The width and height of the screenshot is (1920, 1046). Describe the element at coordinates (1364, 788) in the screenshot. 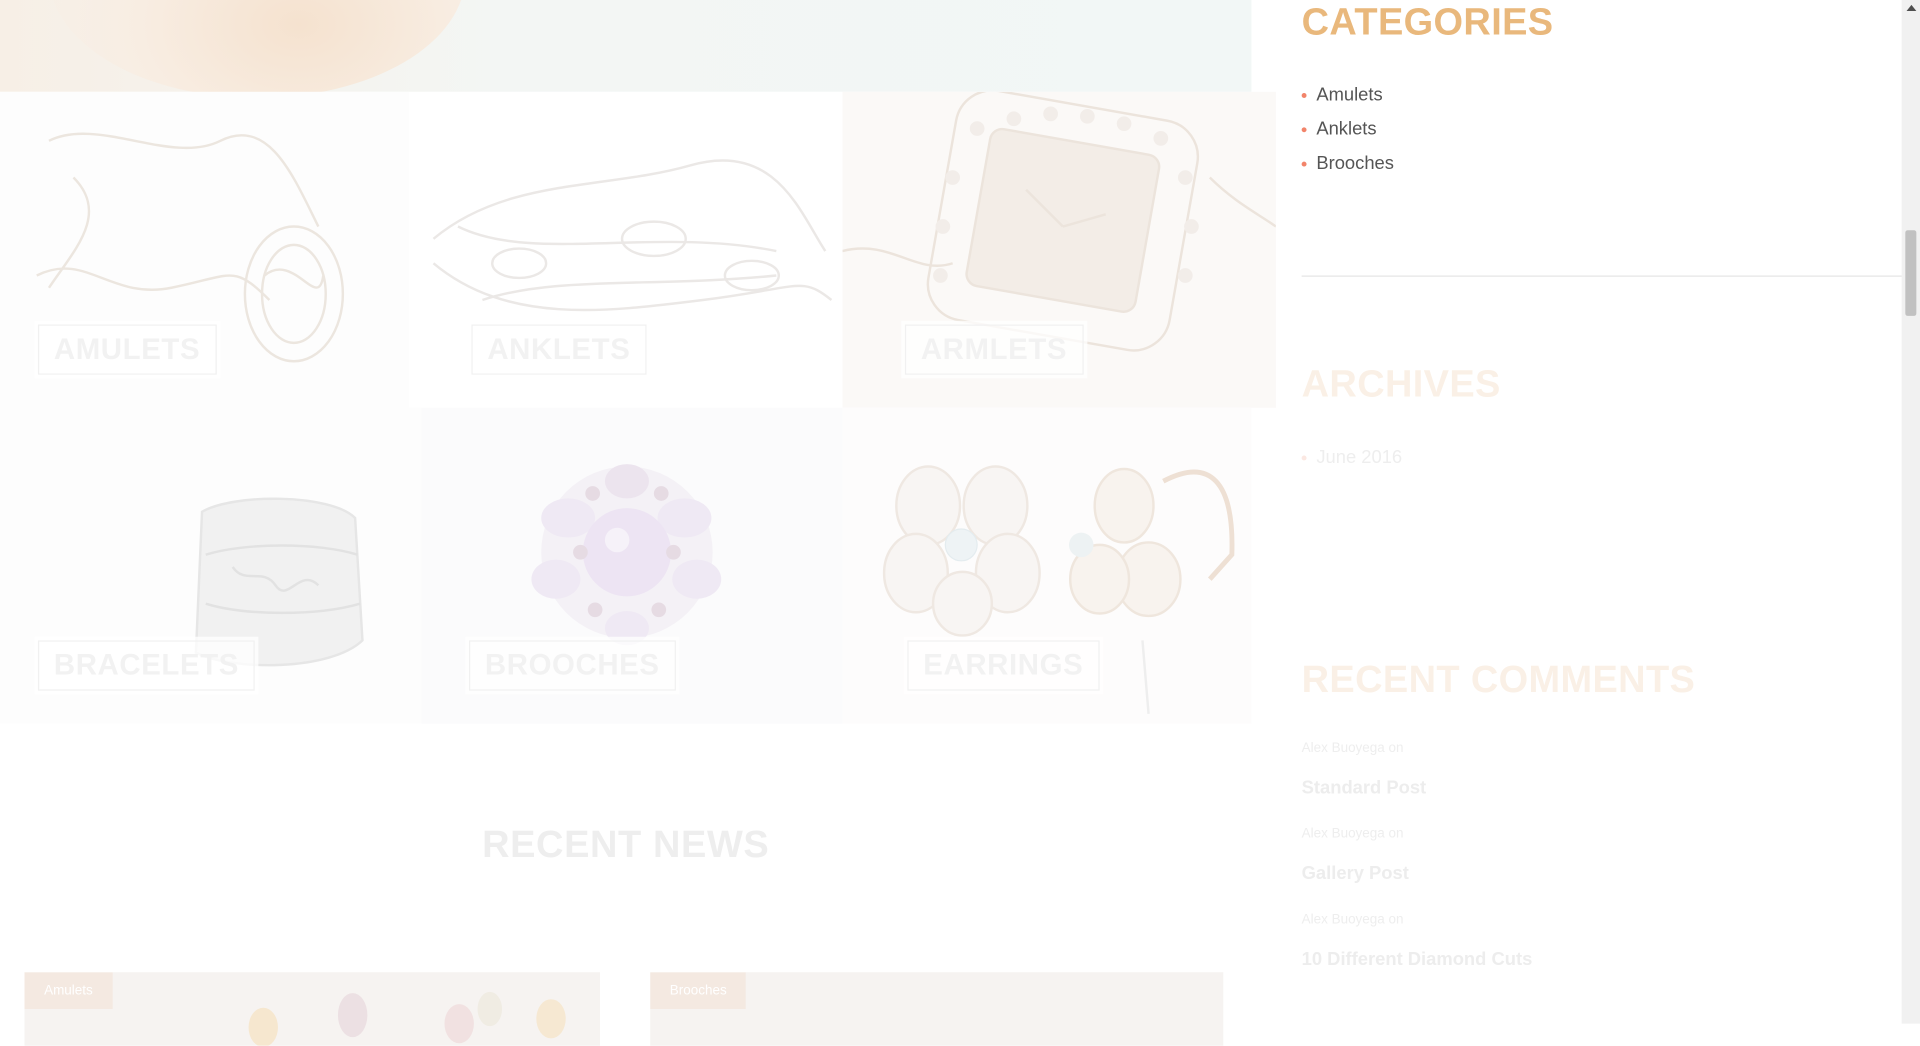

I see `comment-post-link: Standard Post` at that location.